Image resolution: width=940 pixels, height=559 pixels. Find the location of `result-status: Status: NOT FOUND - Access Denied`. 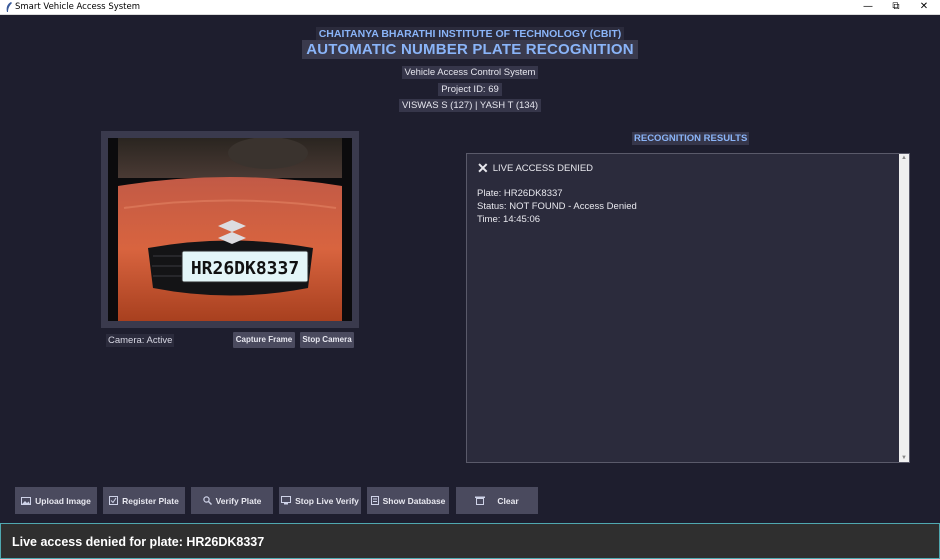

result-status: Status: NOT FOUND - Access Denied is located at coordinates (557, 206).